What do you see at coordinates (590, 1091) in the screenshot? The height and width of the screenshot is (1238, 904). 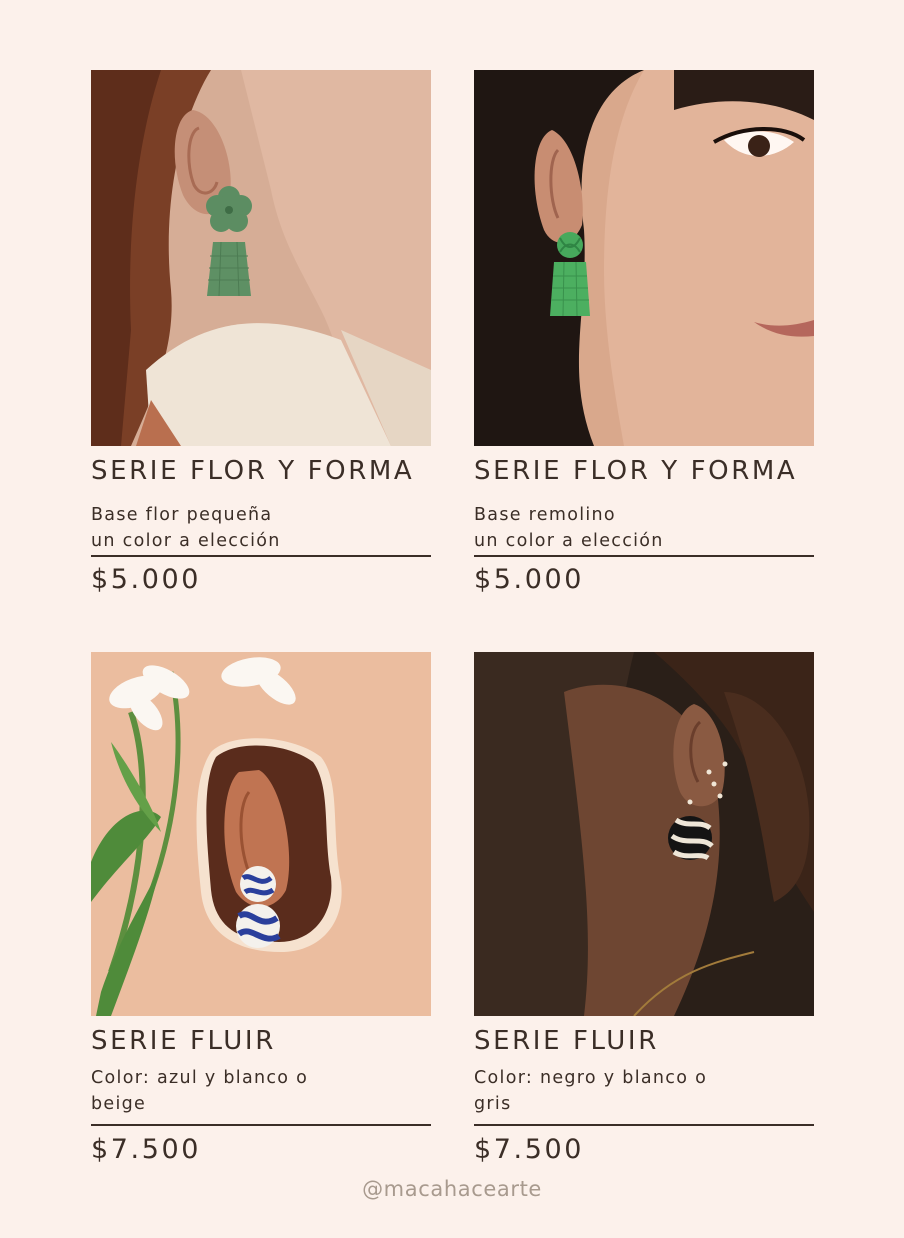 I see `product-description: Color: negro y blanco o gris` at bounding box center [590, 1091].